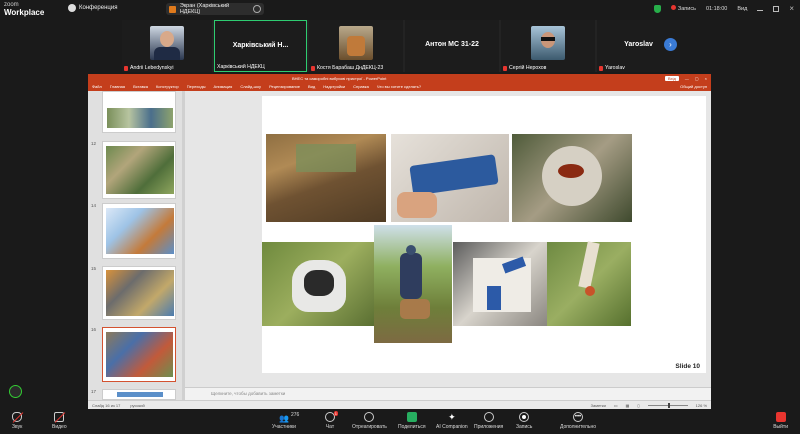 The width and height of the screenshot is (800, 434). What do you see at coordinates (311, 86) in the screenshot?
I see `tab-view: Вид` at bounding box center [311, 86].